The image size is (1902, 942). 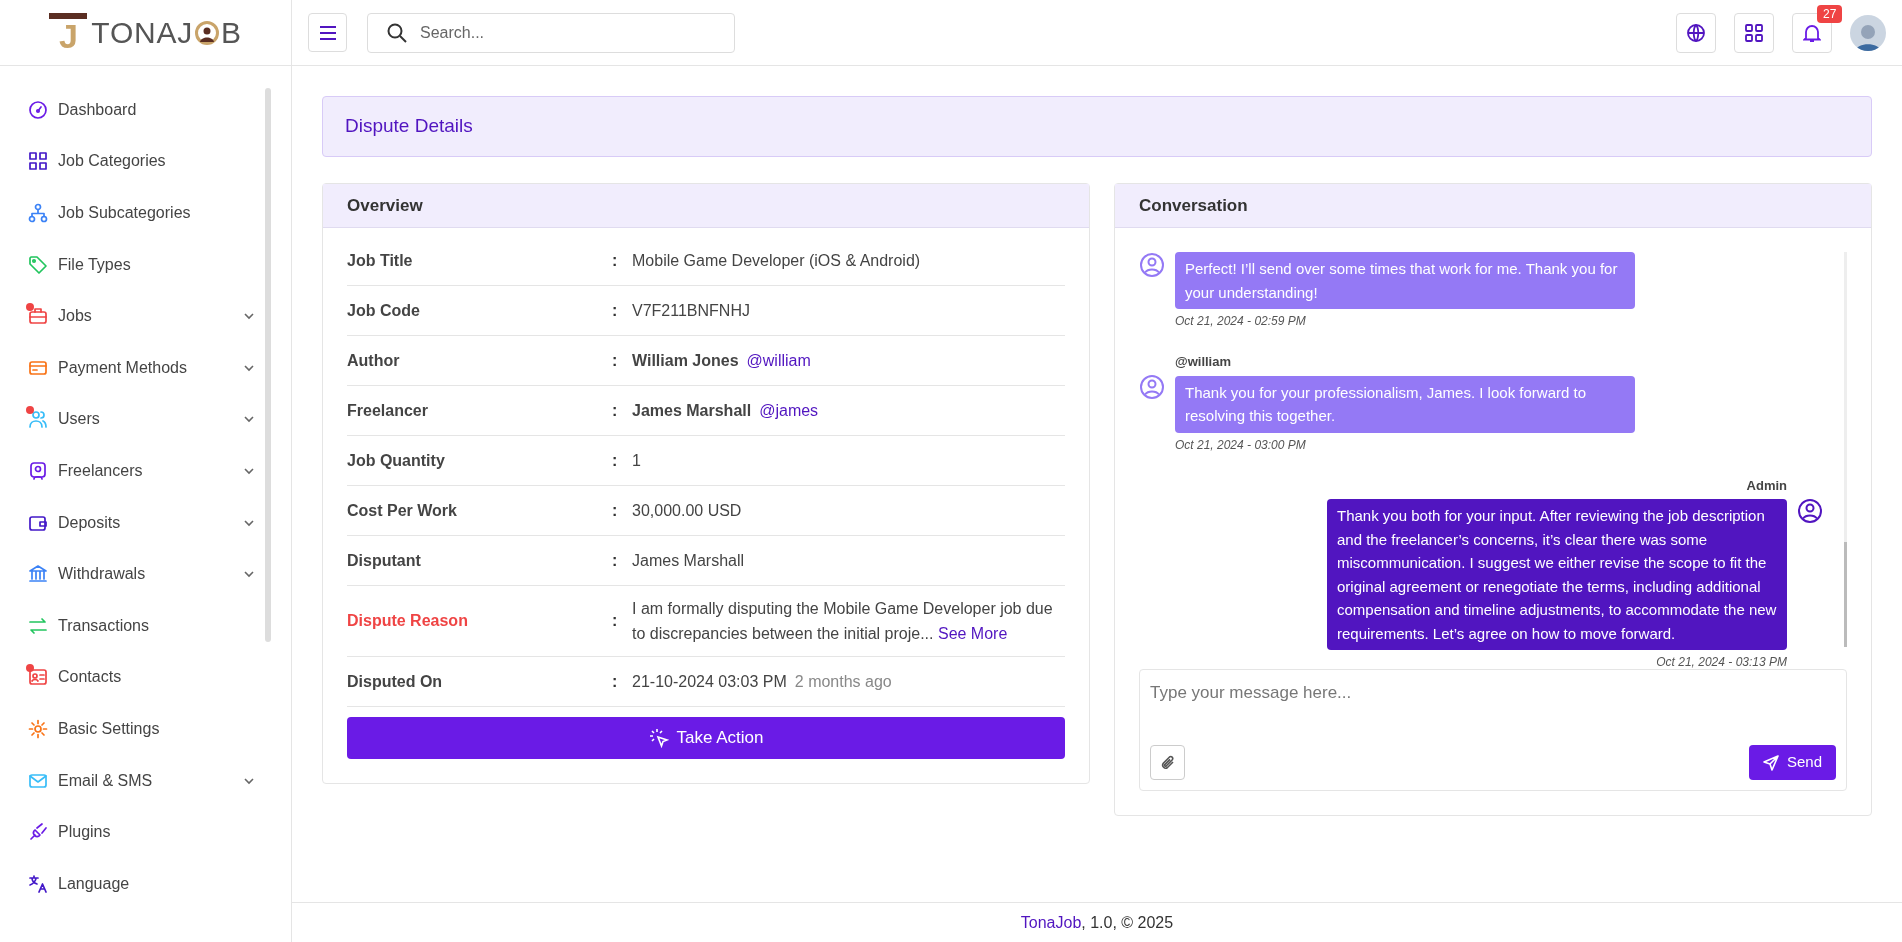 What do you see at coordinates (145, 832) in the screenshot?
I see `sidebar-item: Plugins` at bounding box center [145, 832].